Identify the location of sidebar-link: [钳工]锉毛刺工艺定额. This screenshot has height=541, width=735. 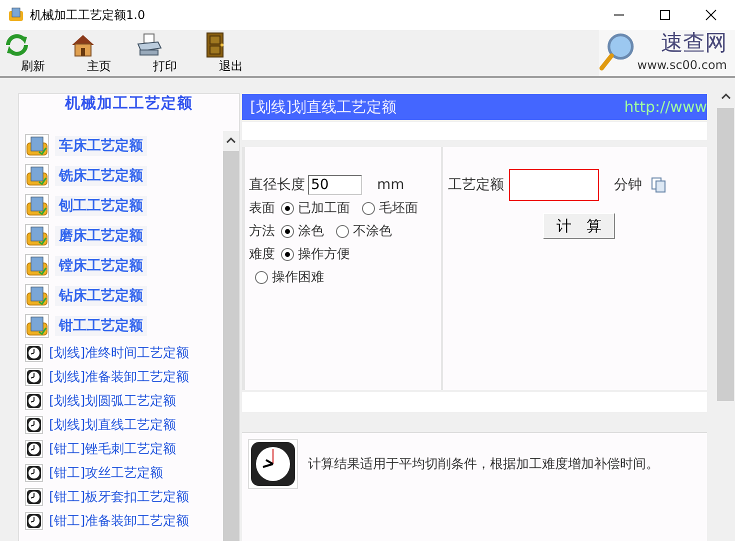
(112, 449).